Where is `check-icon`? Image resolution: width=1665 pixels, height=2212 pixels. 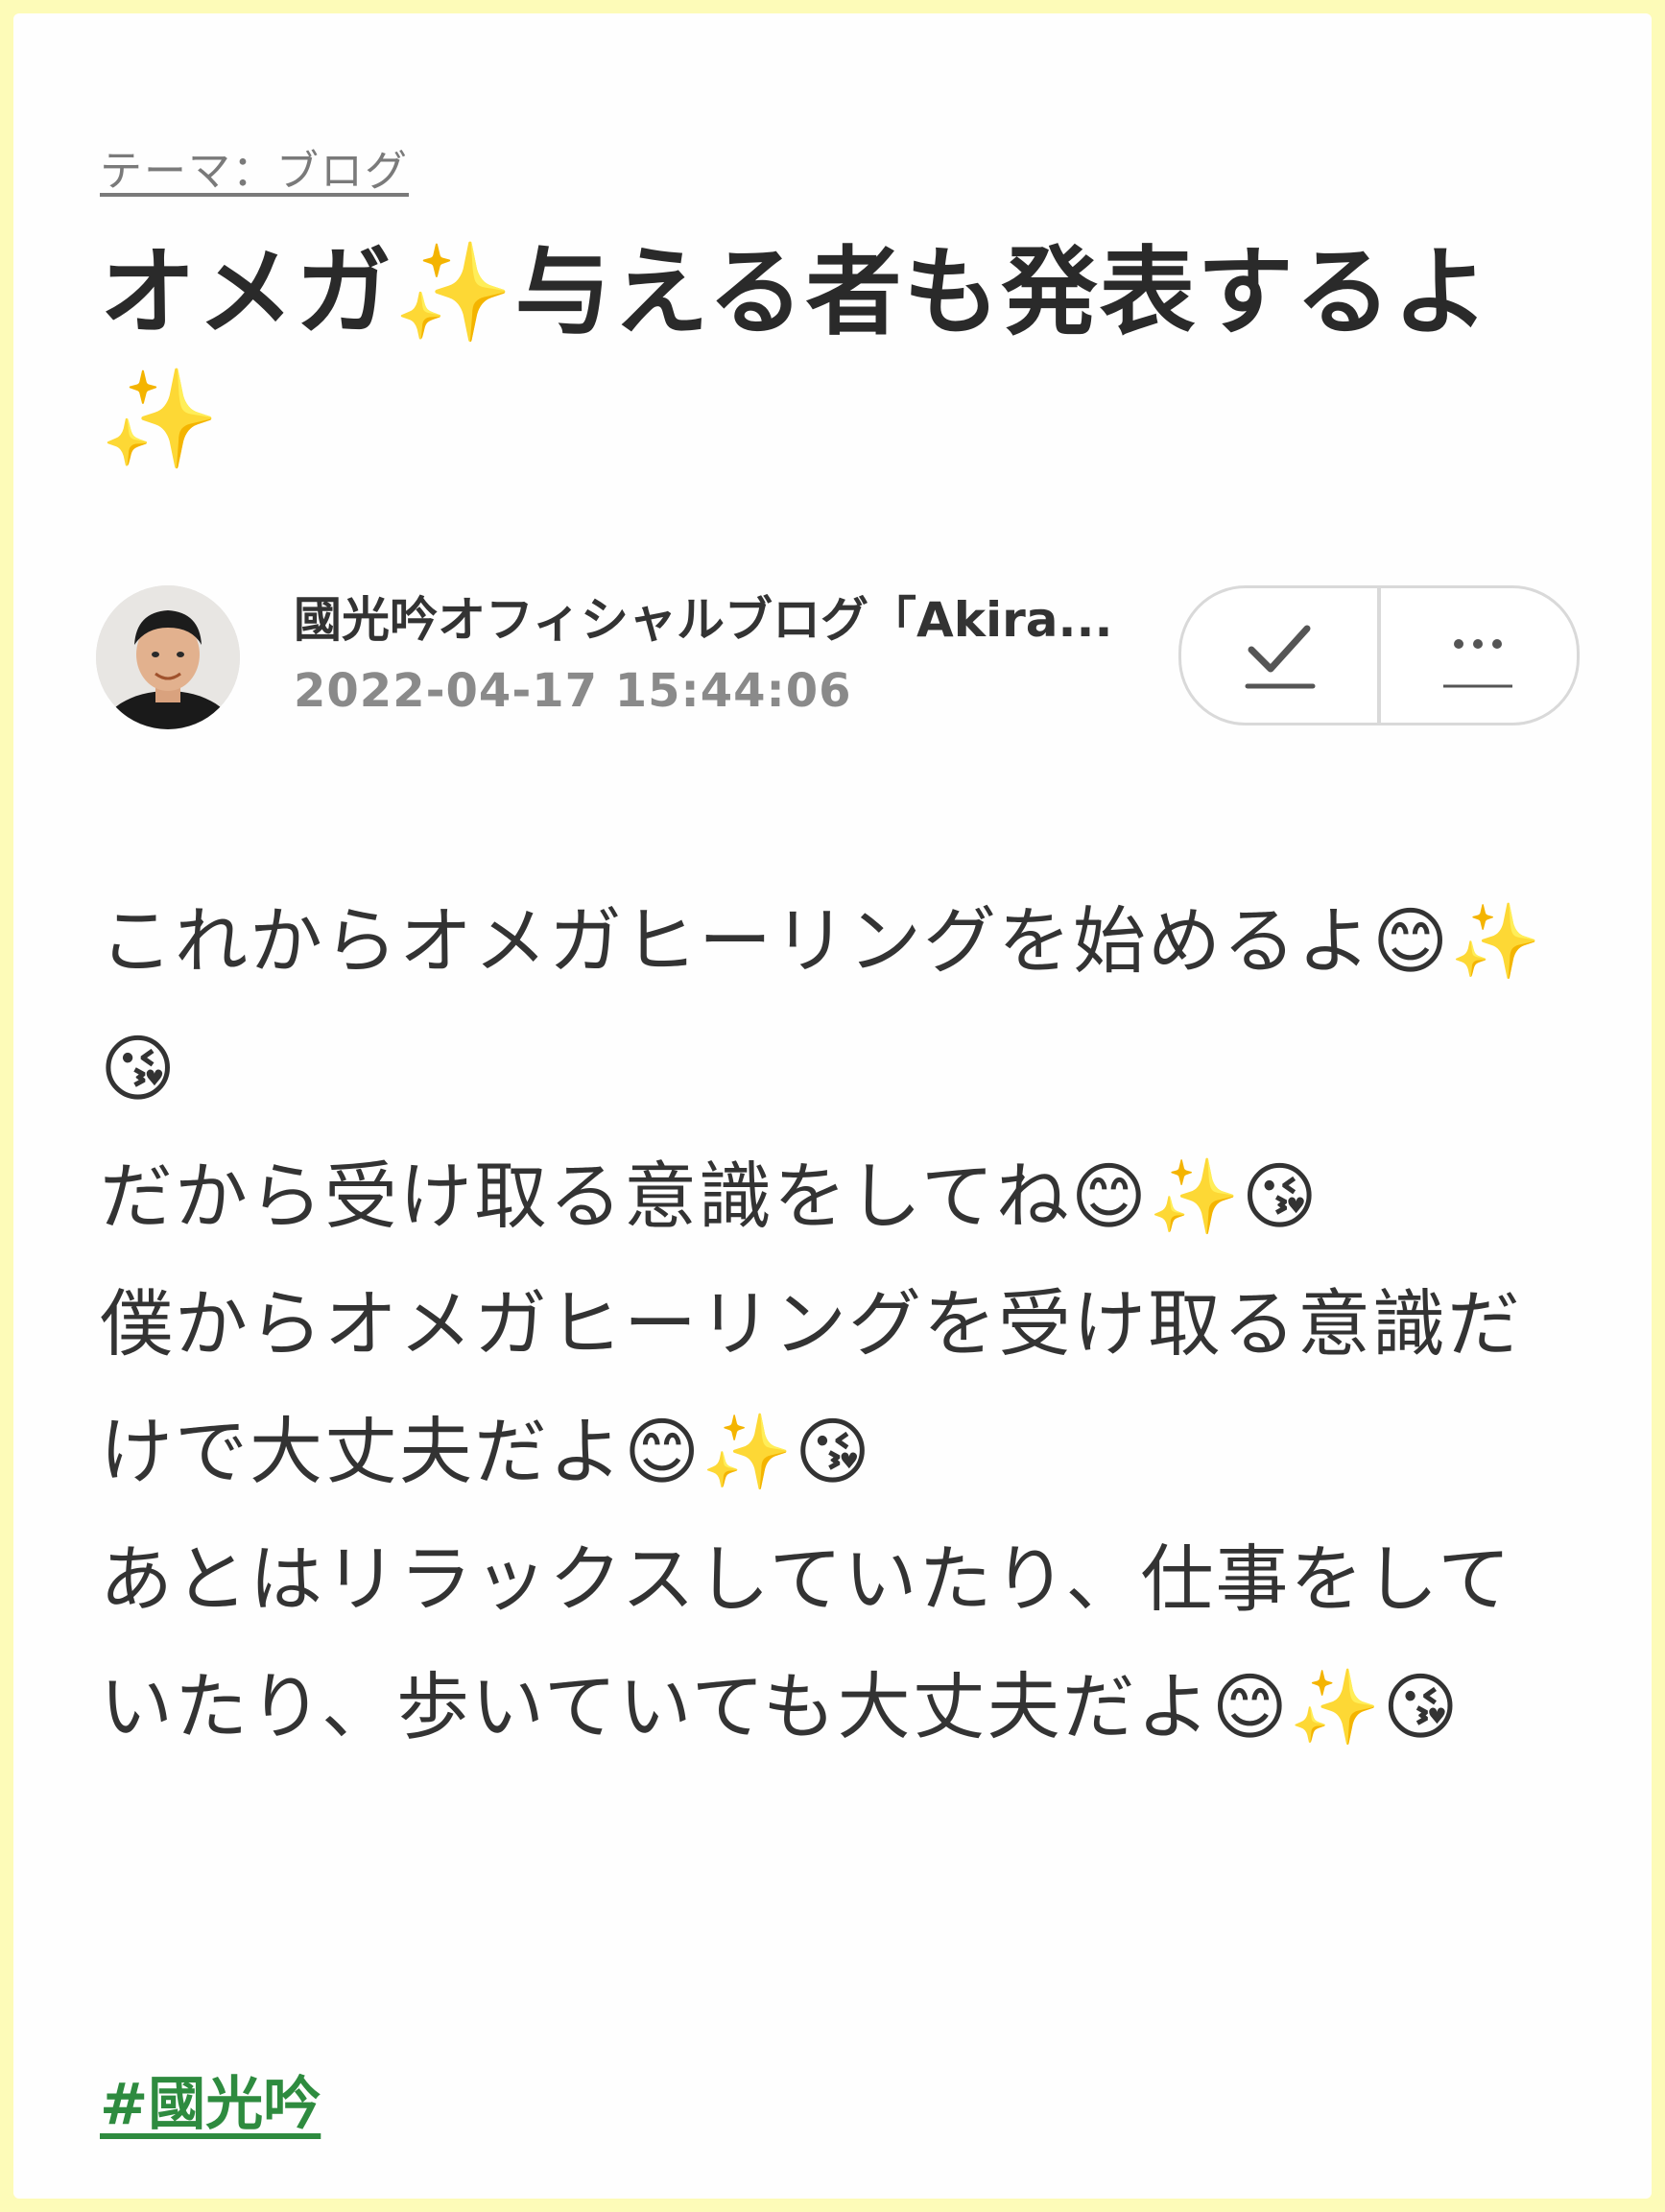 check-icon is located at coordinates (1280, 657).